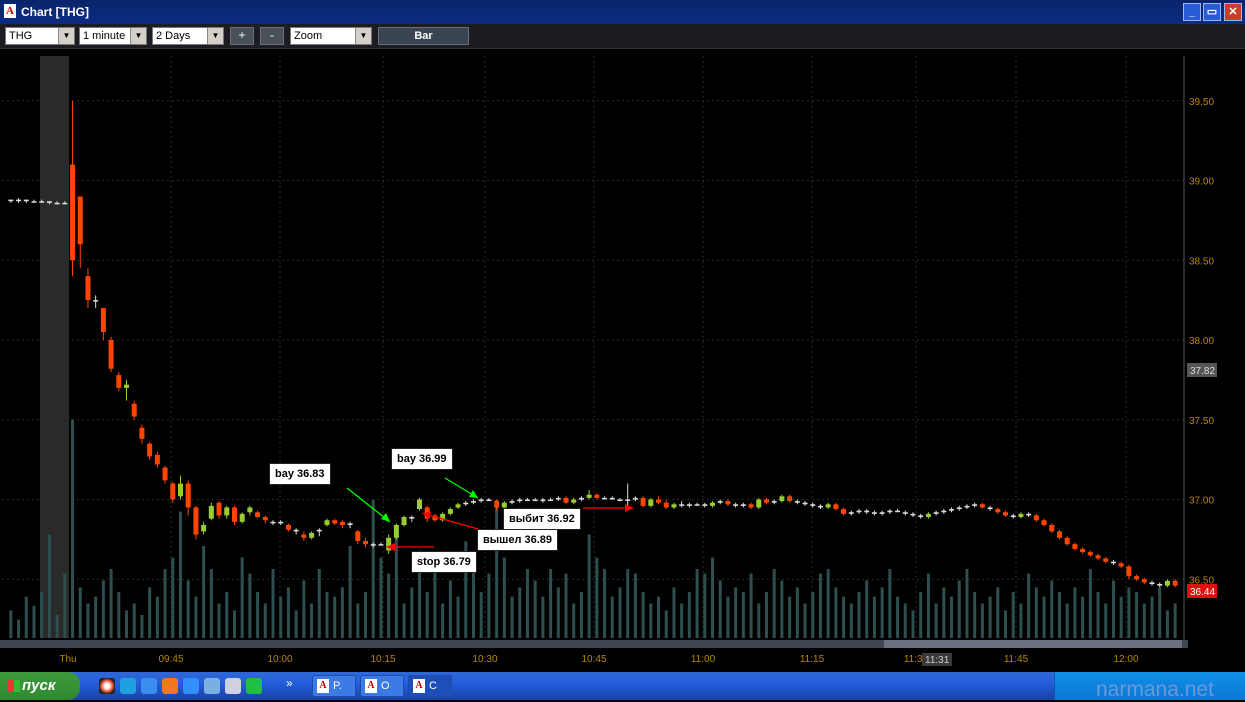  I want to click on task-button-1: A P., so click(334, 686).